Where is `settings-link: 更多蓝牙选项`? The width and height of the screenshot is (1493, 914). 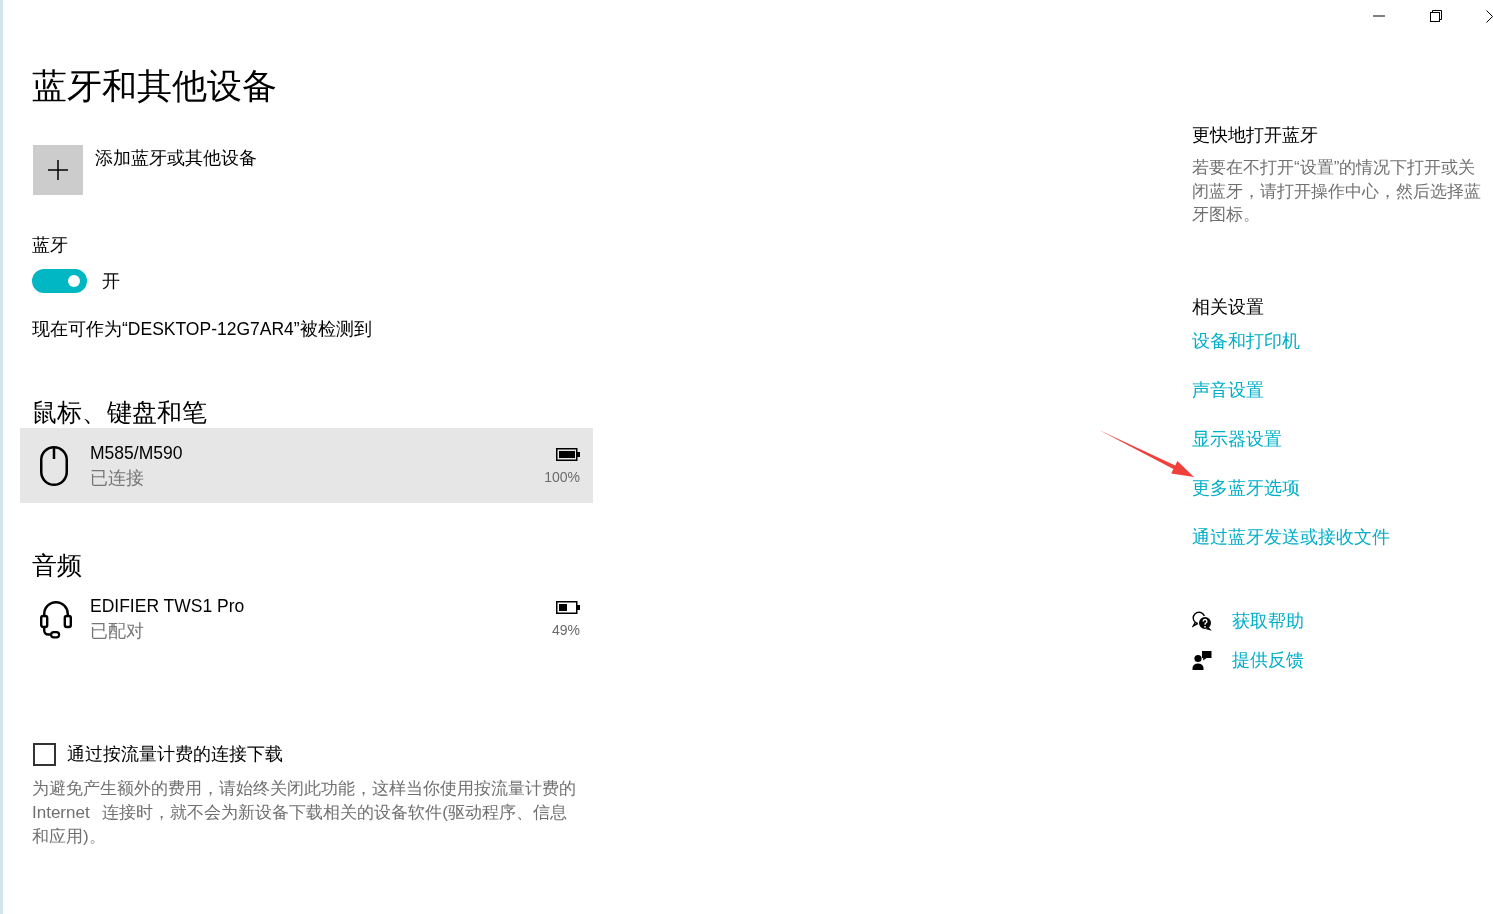 settings-link: 更多蓝牙选项 is located at coordinates (1246, 487).